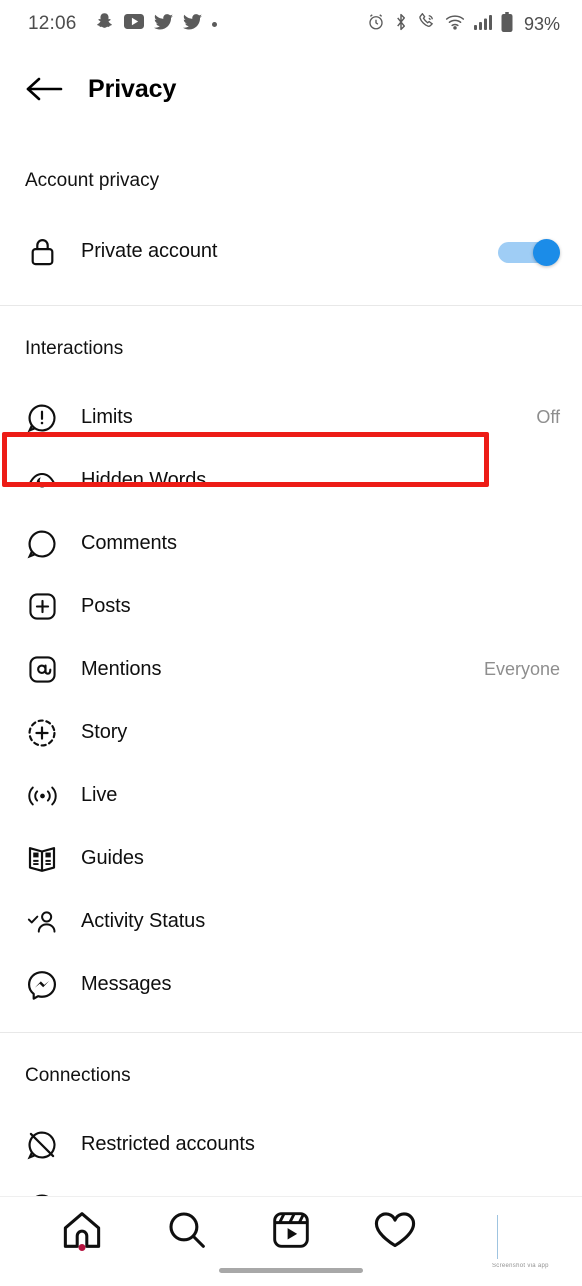 The image size is (582, 1286). I want to click on page-title: Privacy, so click(132, 88).